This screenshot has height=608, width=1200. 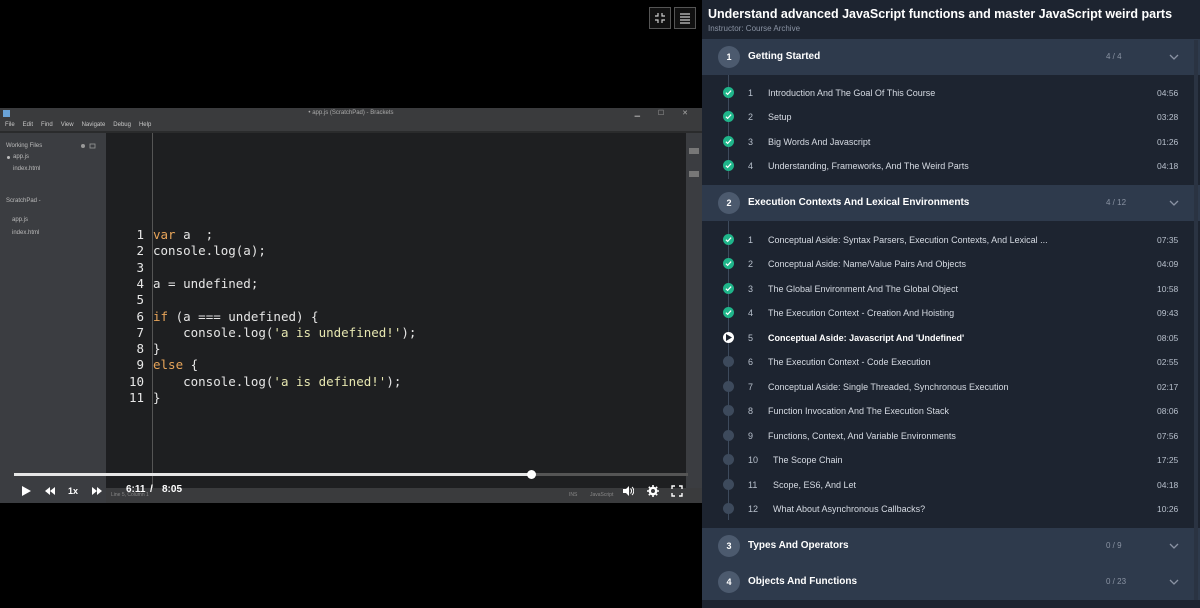 I want to click on code-text: a = undefined;, so click(x=205, y=284).